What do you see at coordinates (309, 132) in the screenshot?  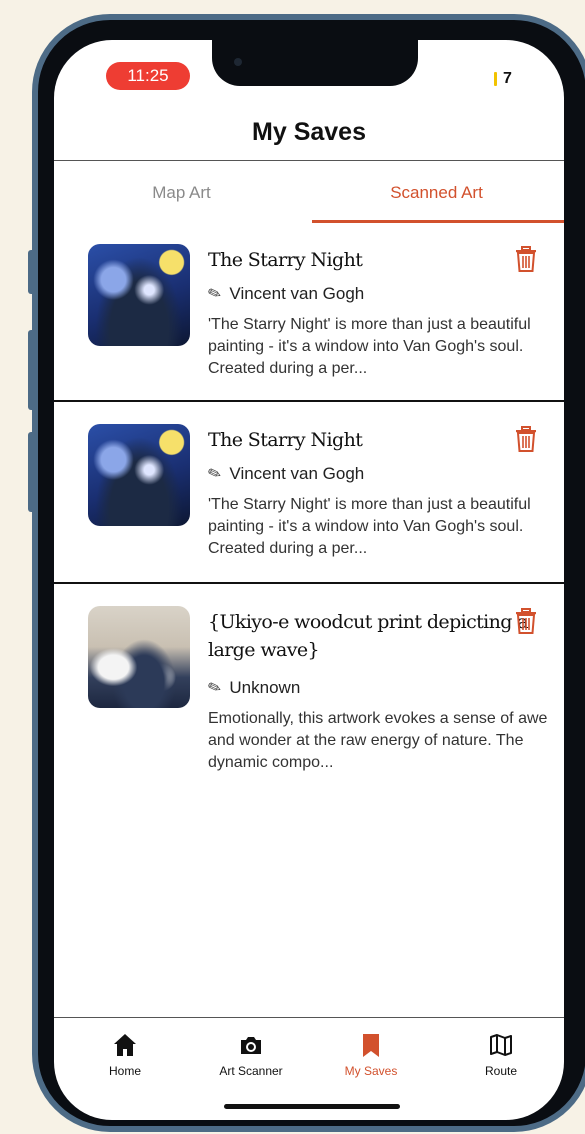 I see `page-title: My Saves` at bounding box center [309, 132].